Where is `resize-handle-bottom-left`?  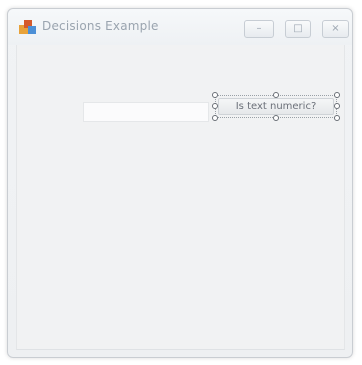 resize-handle-bottom-left is located at coordinates (215, 118).